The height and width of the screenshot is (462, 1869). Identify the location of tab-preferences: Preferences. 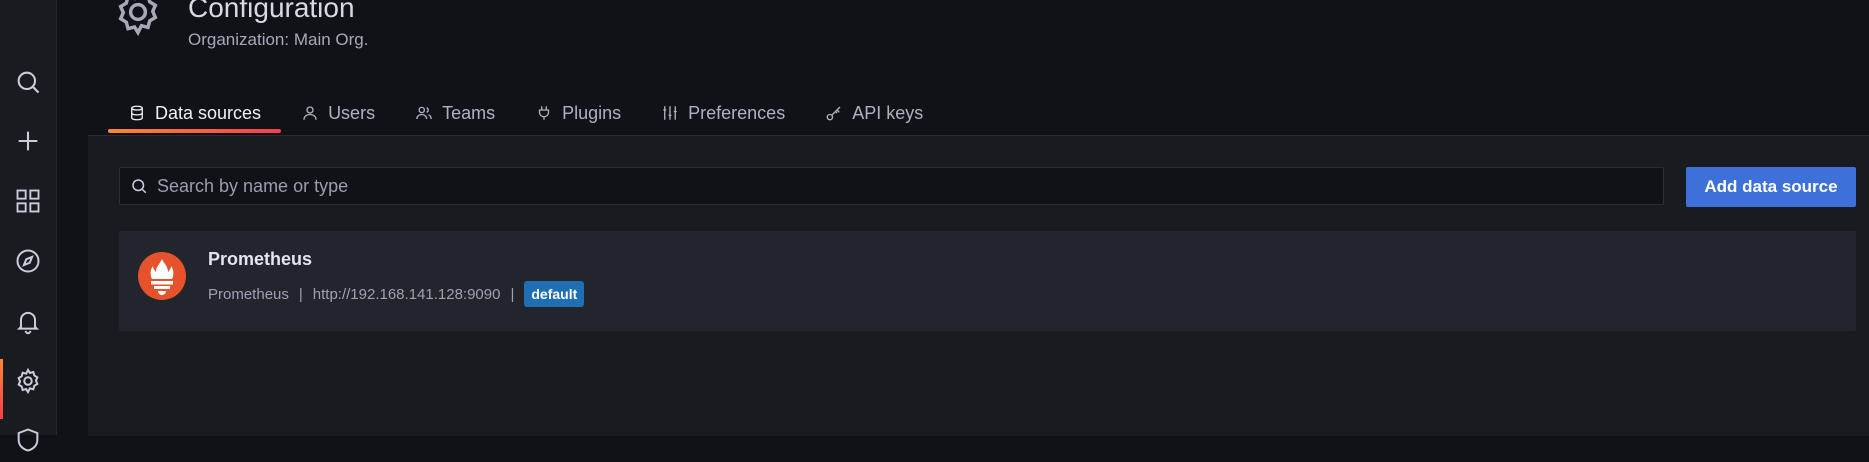
(723, 113).